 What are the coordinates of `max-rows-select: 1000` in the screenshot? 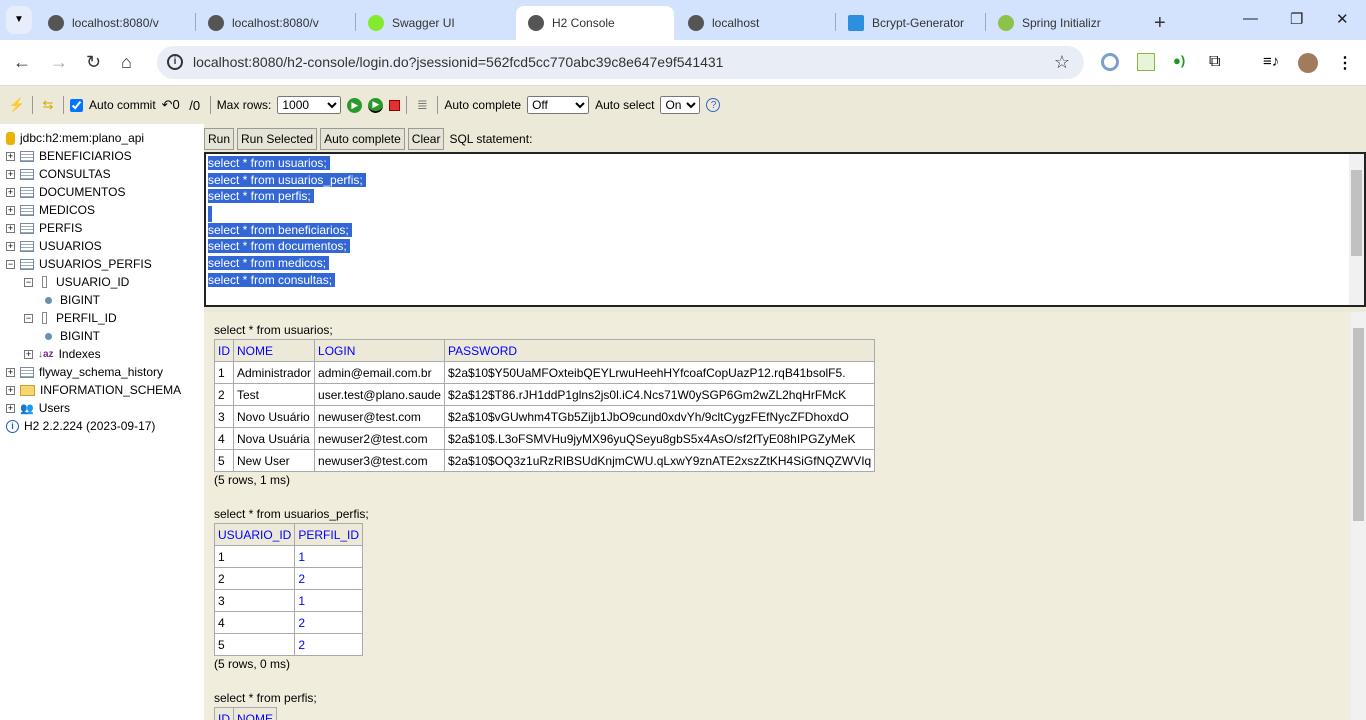 It's located at (309, 105).